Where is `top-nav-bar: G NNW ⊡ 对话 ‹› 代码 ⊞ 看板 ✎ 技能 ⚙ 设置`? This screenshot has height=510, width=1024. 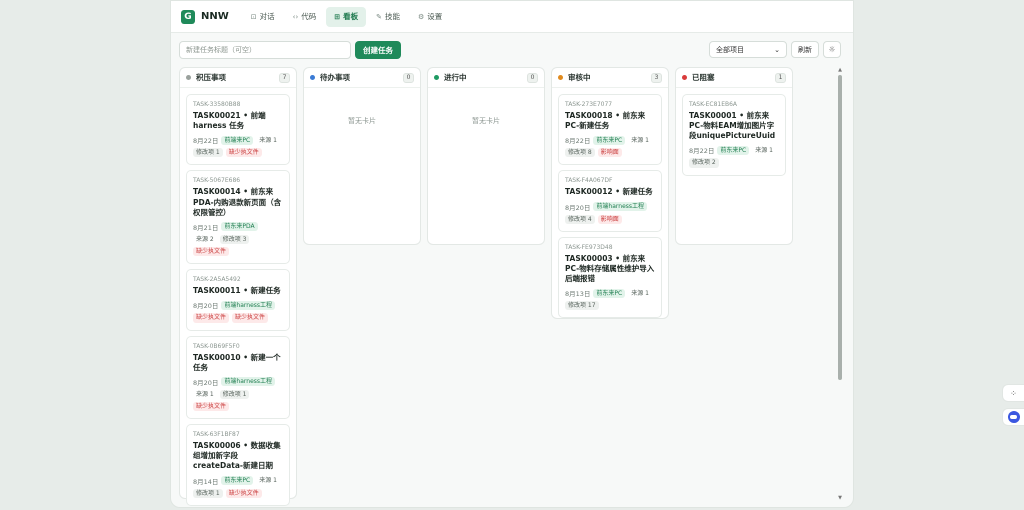
top-nav-bar: G NNW ⊡ 对话 ‹› 代码 ⊞ 看板 ✎ 技能 ⚙ 设置 is located at coordinates (512, 17).